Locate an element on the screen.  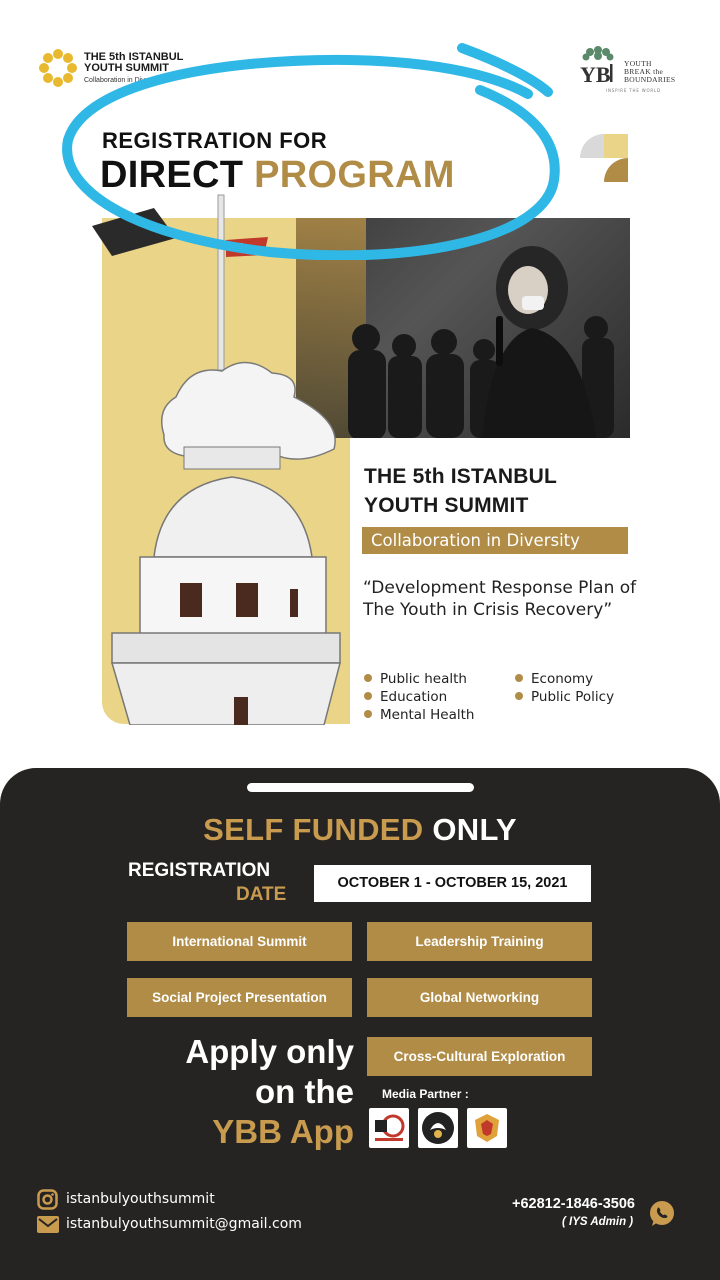
phone-number: +62812-1846-3506 is located at coordinates (573, 1204).